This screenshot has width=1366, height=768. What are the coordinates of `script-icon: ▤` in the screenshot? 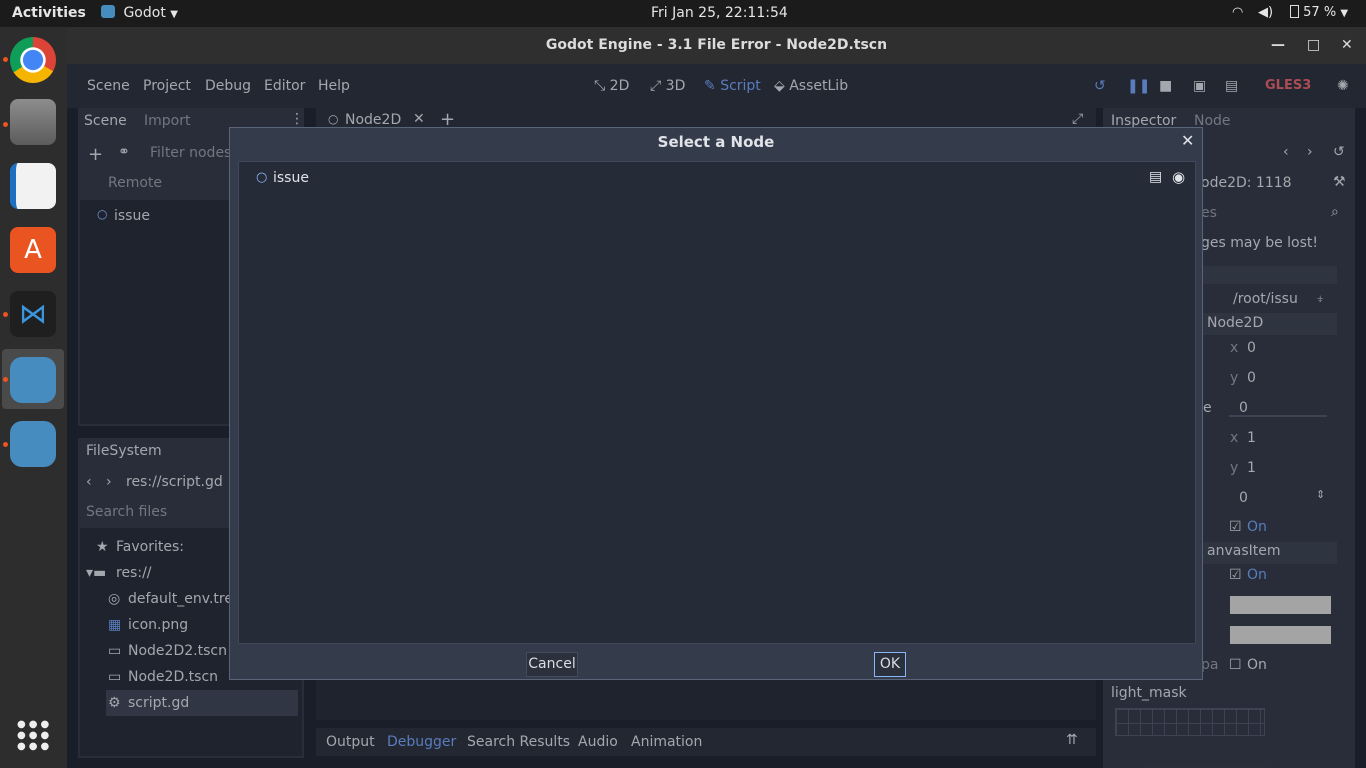 It's located at (1155, 177).